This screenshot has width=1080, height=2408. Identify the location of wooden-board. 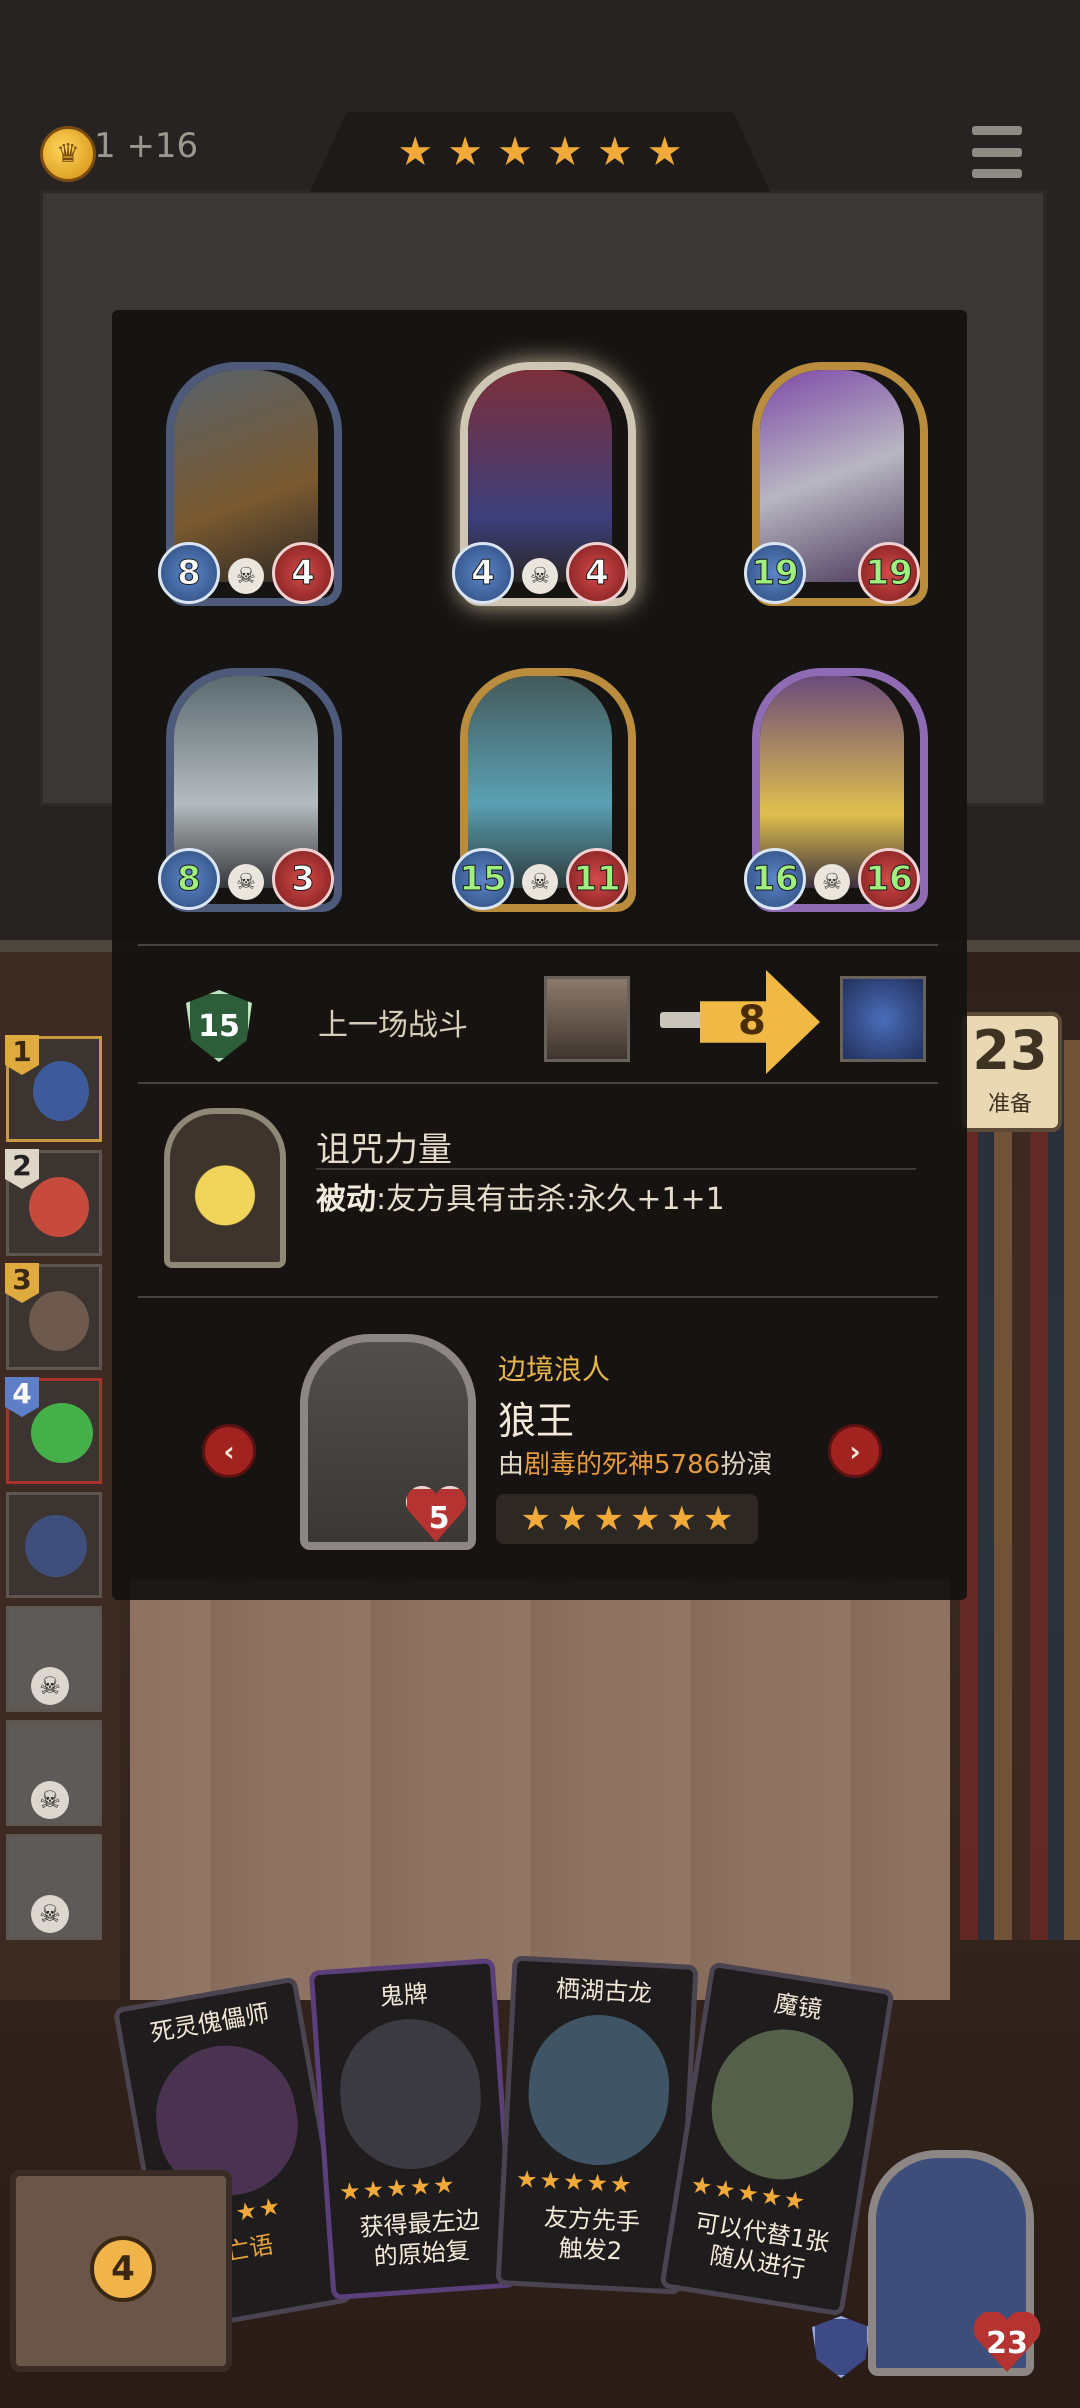
(540, 1790).